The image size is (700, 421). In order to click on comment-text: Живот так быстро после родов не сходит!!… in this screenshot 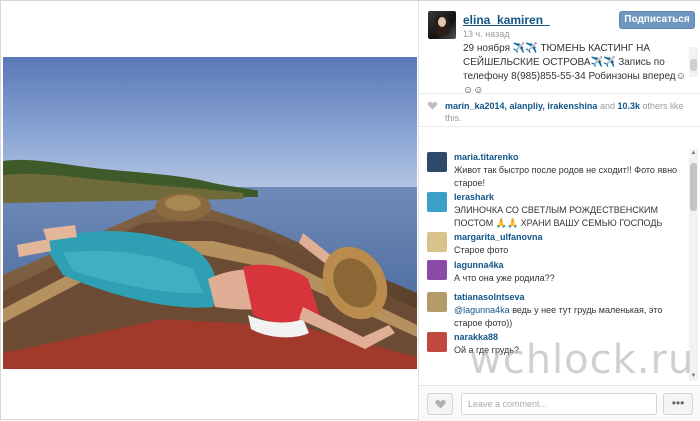, I will do `click(566, 176)`.